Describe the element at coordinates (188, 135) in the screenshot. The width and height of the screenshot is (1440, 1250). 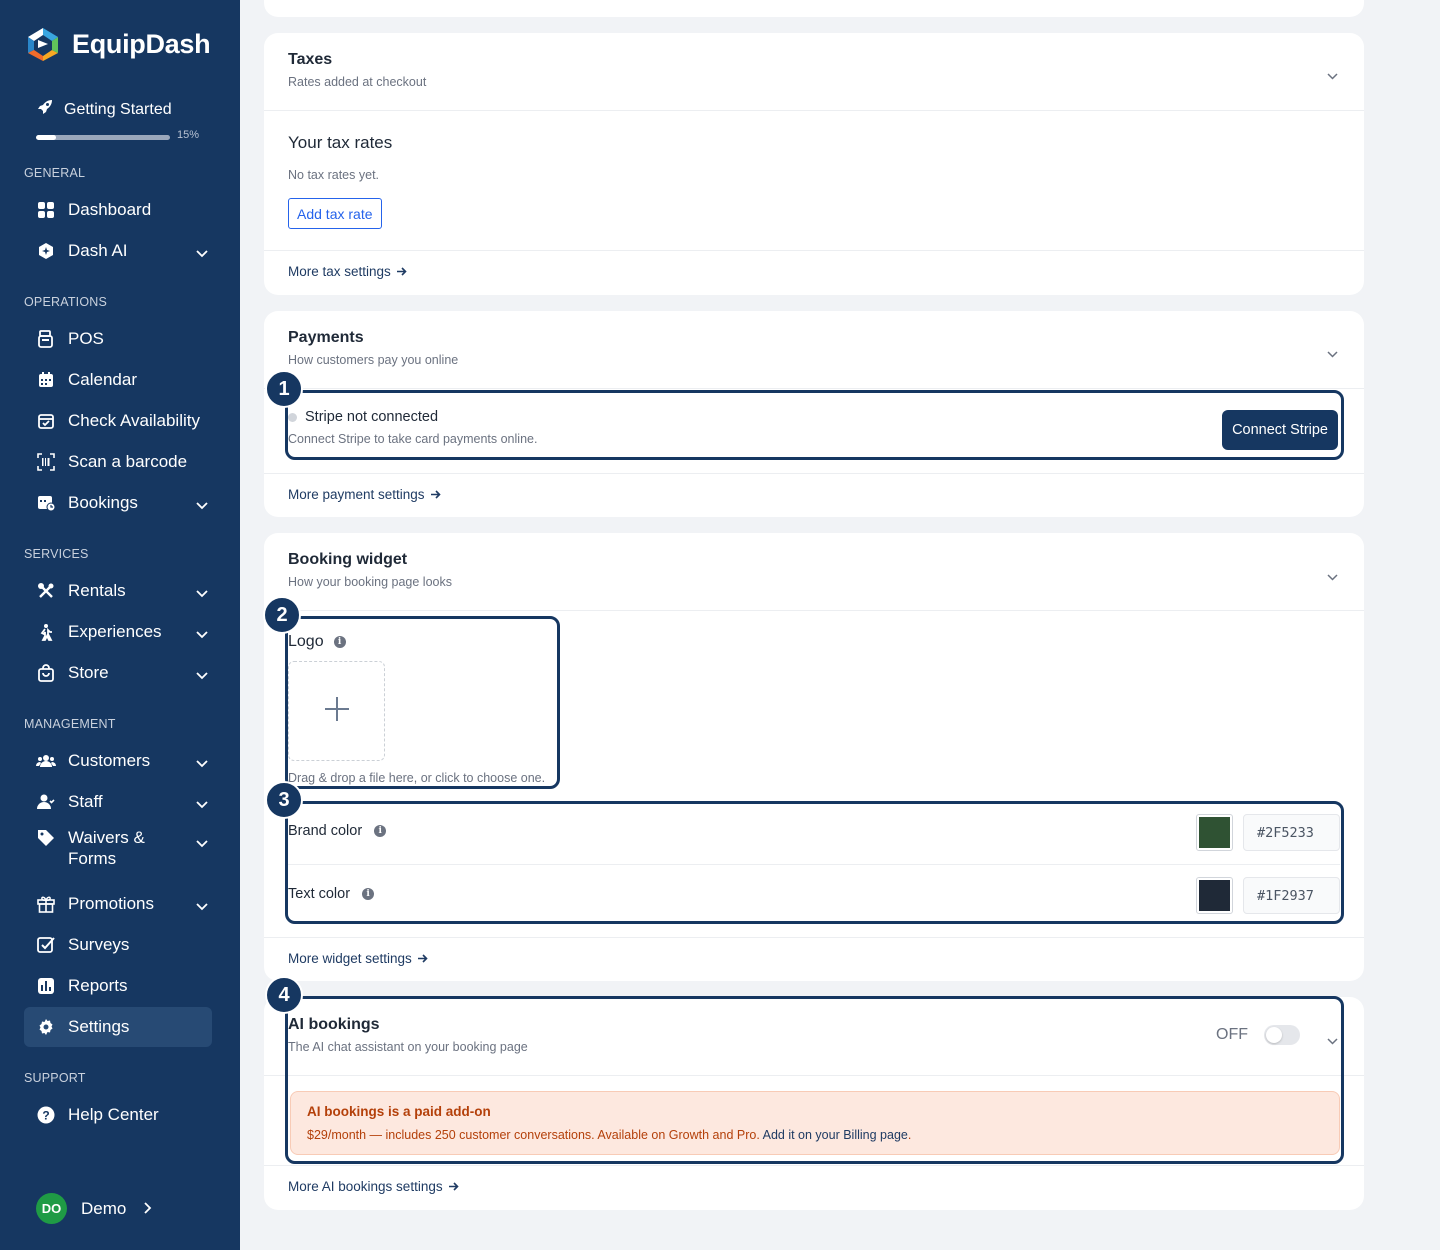
I see `getting-started-percent: 15%` at that location.